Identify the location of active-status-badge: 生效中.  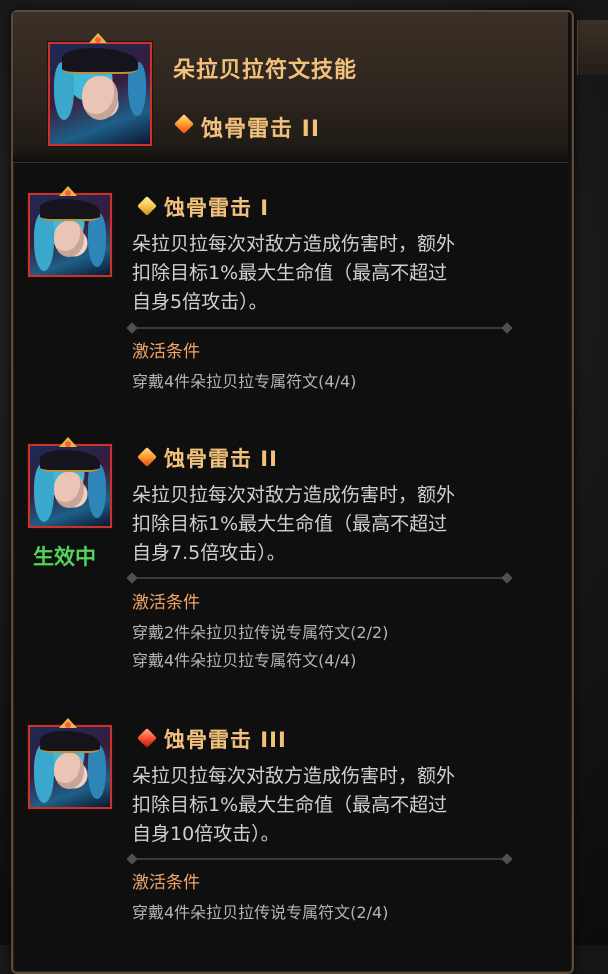
(64, 557).